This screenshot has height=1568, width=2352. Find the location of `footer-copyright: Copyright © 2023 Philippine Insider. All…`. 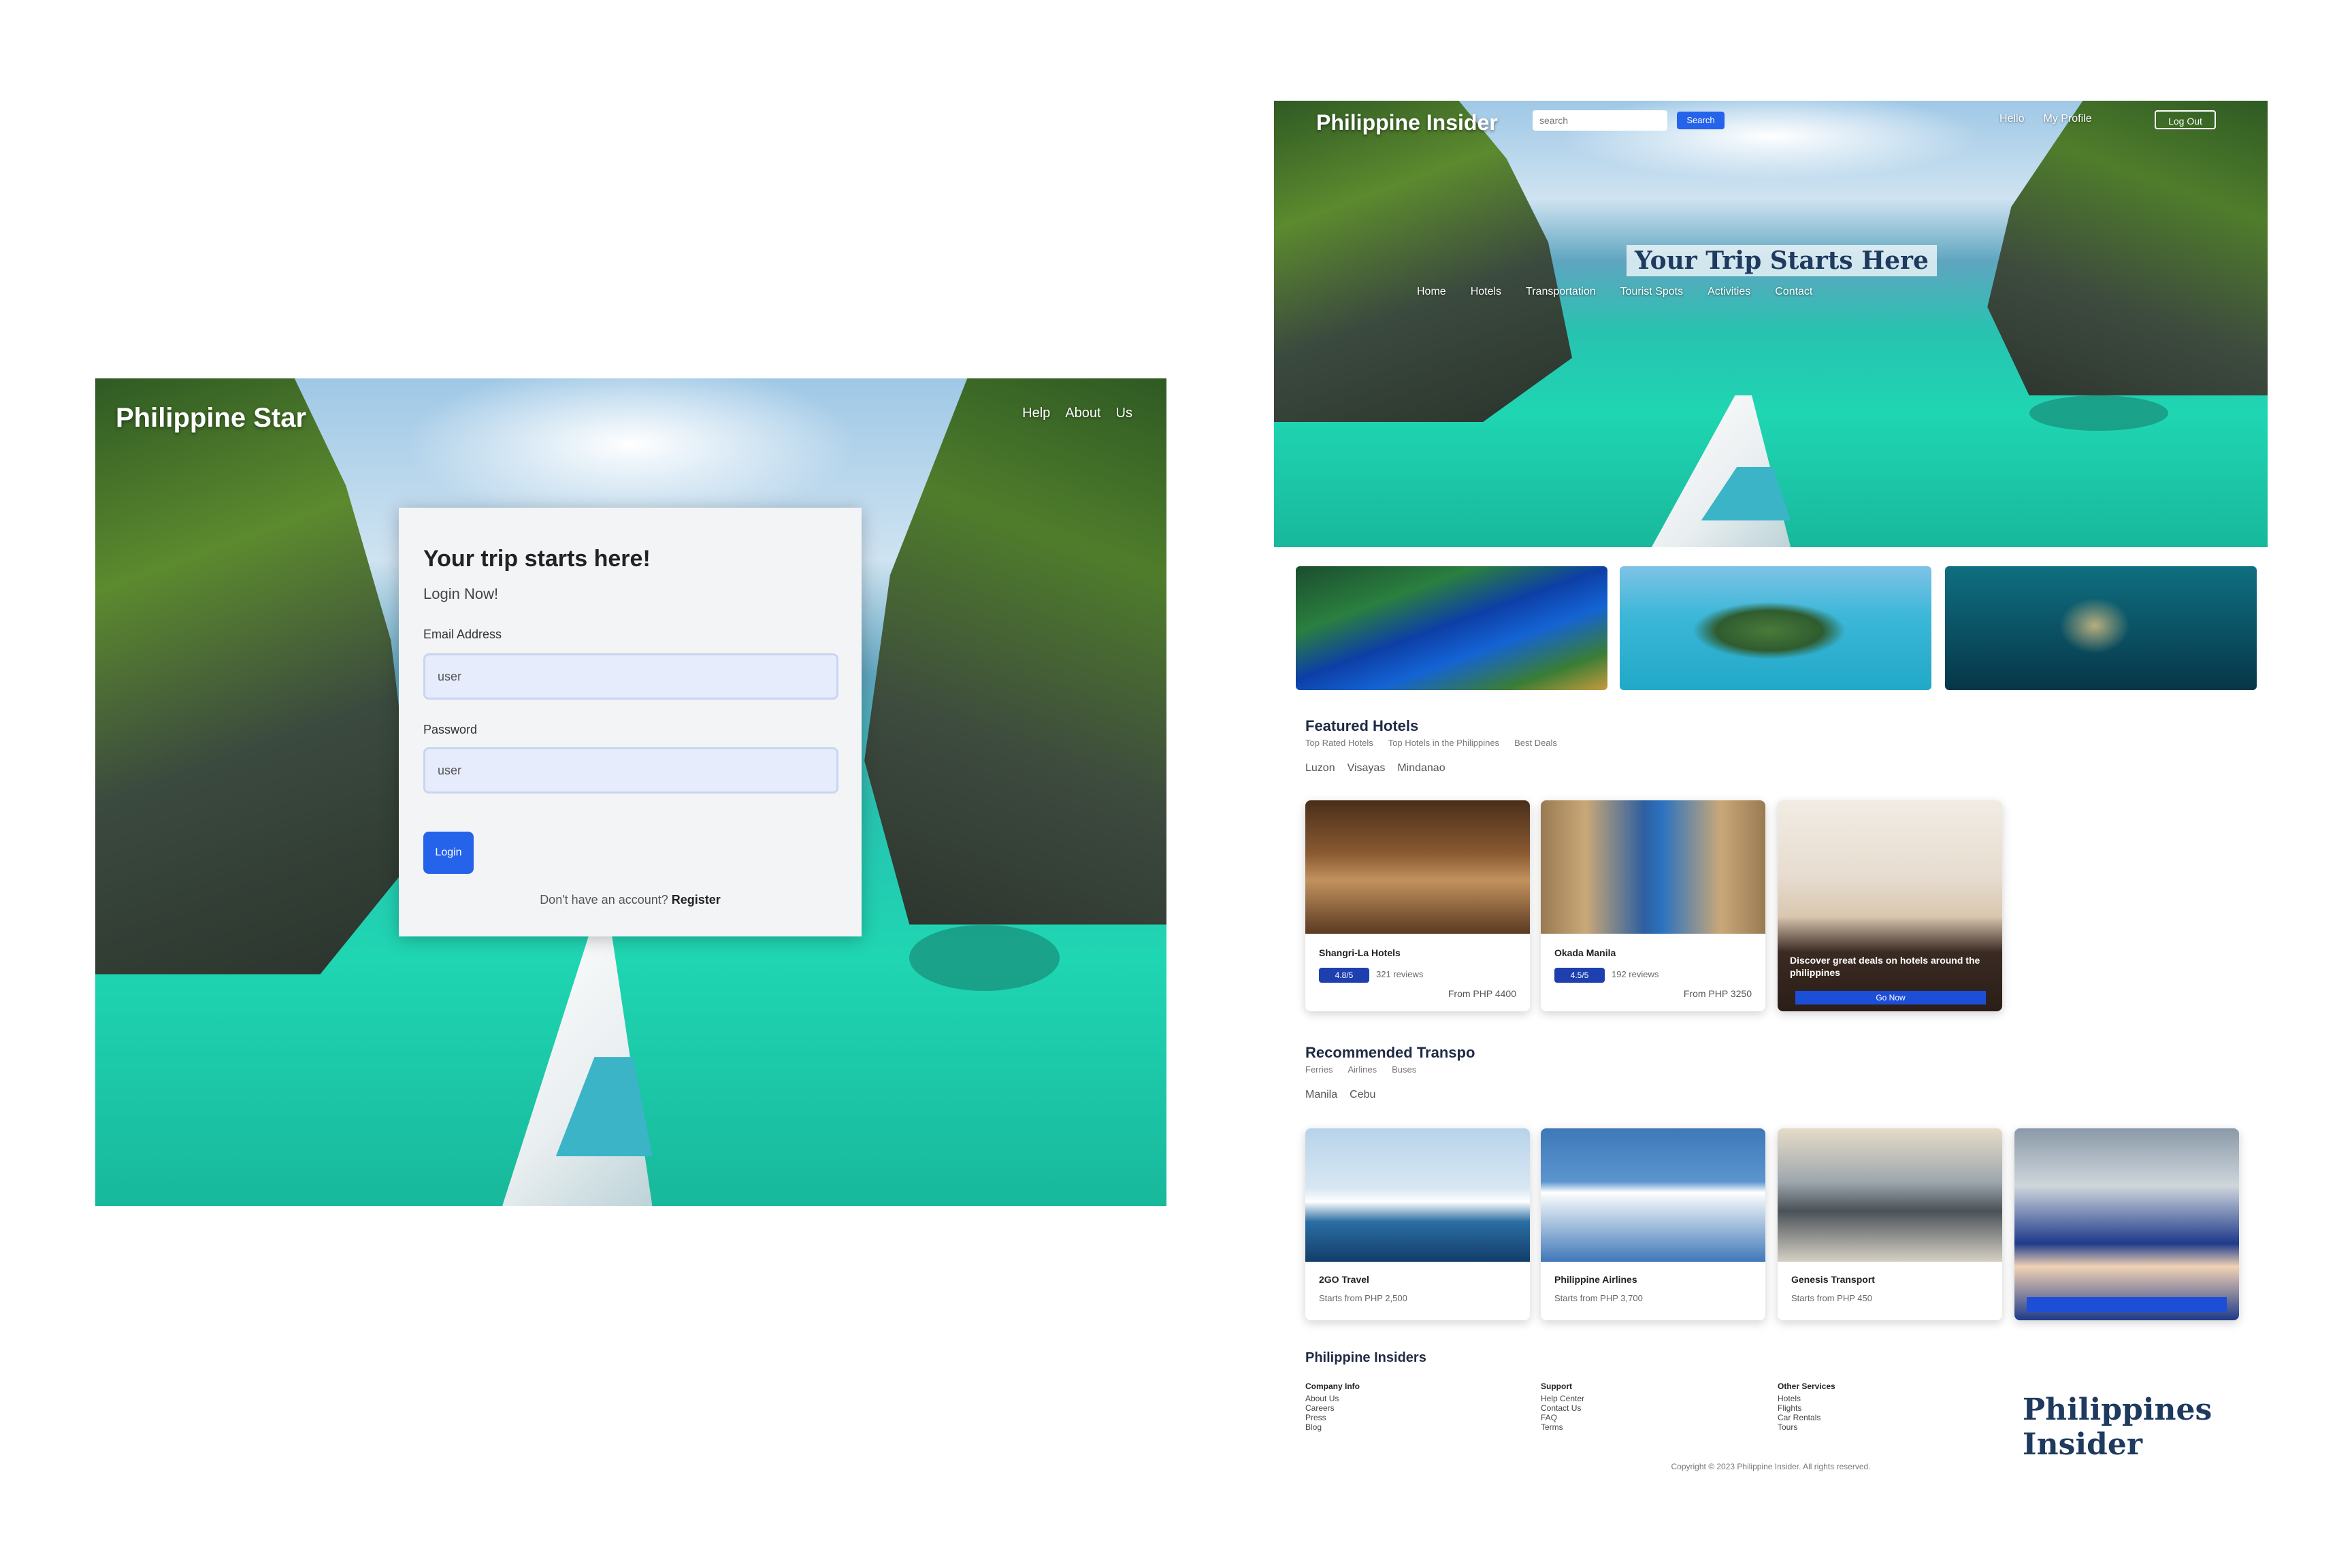

footer-copyright: Copyright © 2023 Philippine Insider. All… is located at coordinates (1771, 1467).